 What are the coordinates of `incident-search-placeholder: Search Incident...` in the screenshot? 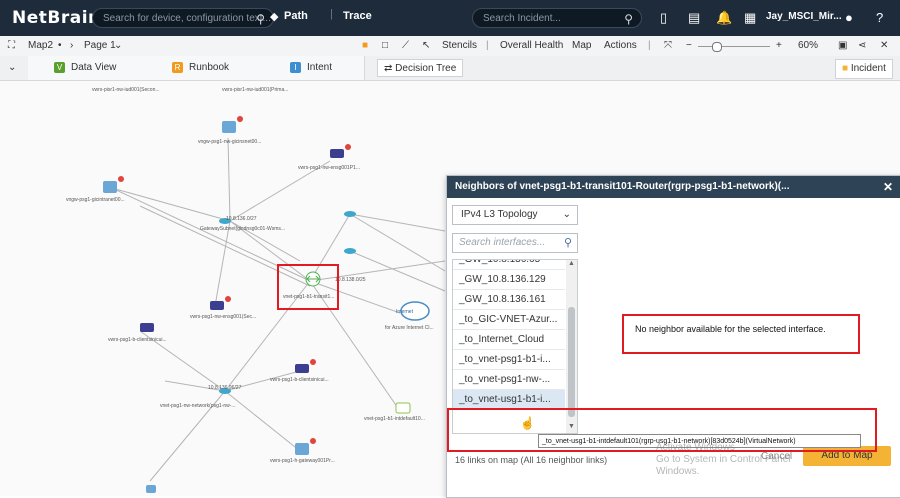 It's located at (522, 18).